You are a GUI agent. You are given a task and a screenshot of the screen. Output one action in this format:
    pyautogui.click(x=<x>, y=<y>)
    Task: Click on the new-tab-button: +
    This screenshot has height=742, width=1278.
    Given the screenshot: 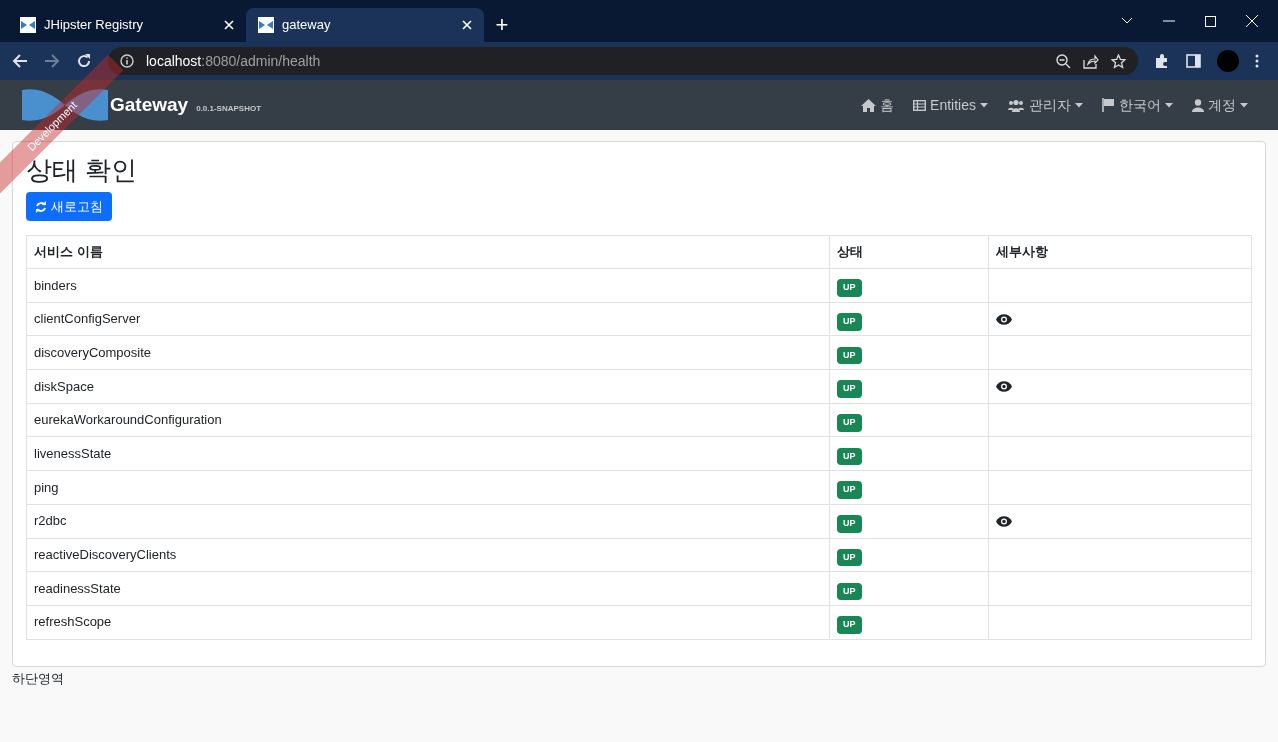 What is the action you would take?
    pyautogui.click(x=502, y=25)
    